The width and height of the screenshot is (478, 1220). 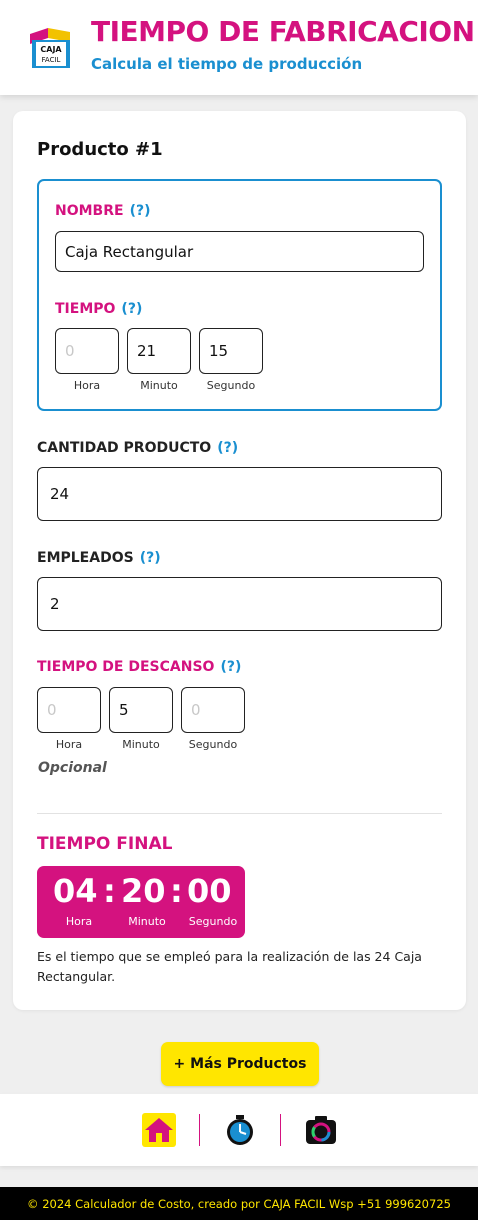 I want to click on name-label-text: NOMBRE, so click(x=89, y=211).